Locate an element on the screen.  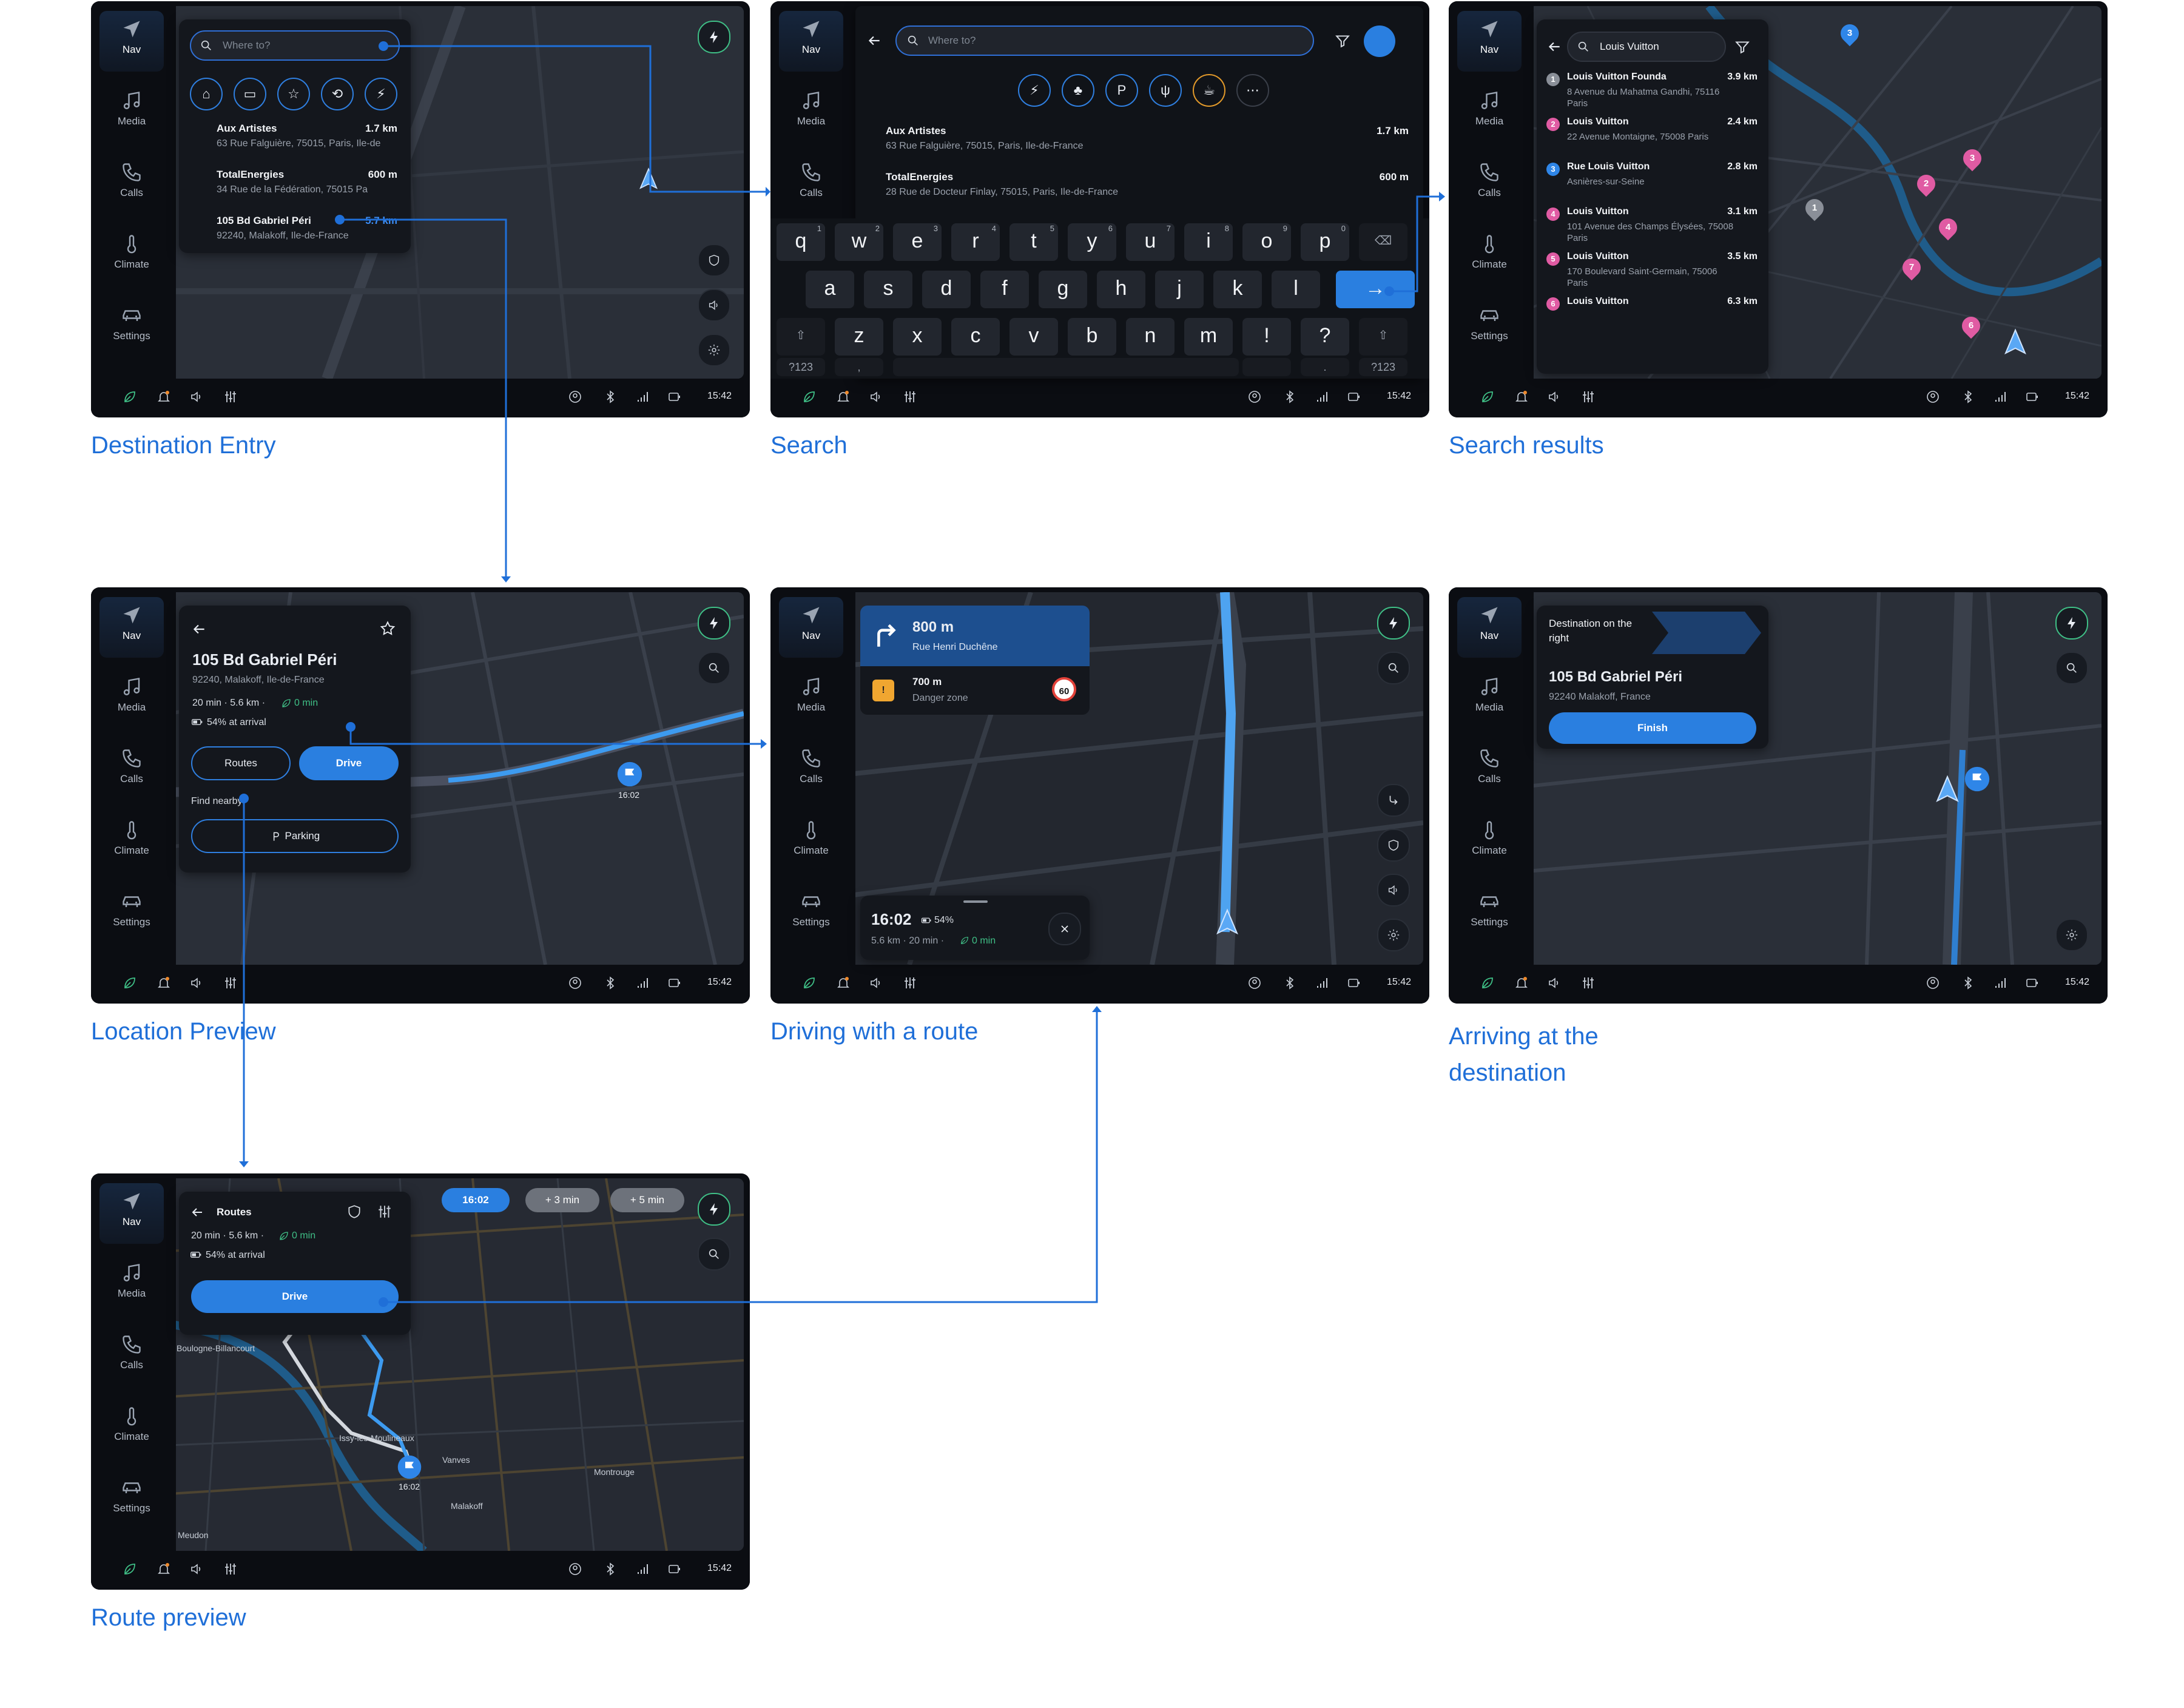
route-chip-alt2: + 5 min is located at coordinates (647, 1200).